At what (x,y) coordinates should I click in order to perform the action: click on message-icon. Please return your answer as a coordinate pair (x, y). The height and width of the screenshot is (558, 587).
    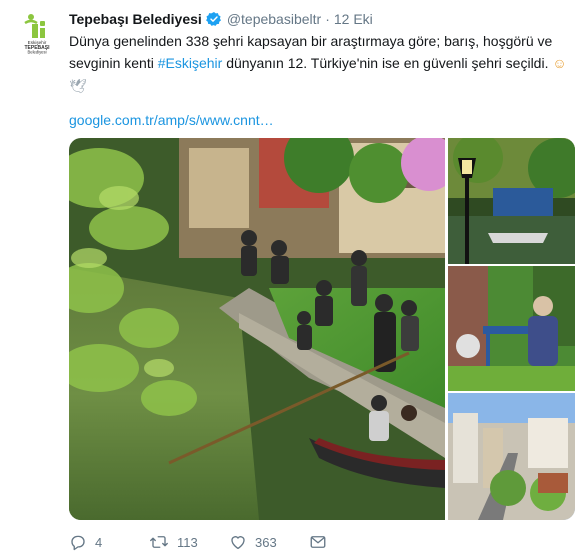
    Looking at the image, I should click on (318, 542).